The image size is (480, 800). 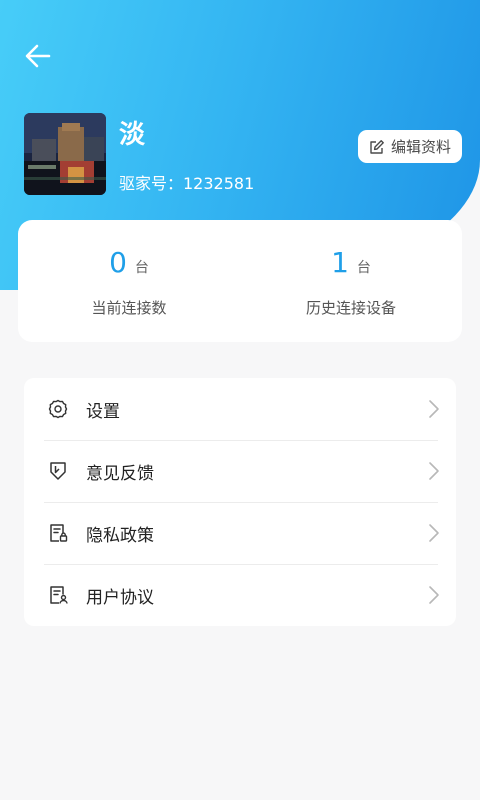 I want to click on arrow-left-icon, so click(x=38, y=56).